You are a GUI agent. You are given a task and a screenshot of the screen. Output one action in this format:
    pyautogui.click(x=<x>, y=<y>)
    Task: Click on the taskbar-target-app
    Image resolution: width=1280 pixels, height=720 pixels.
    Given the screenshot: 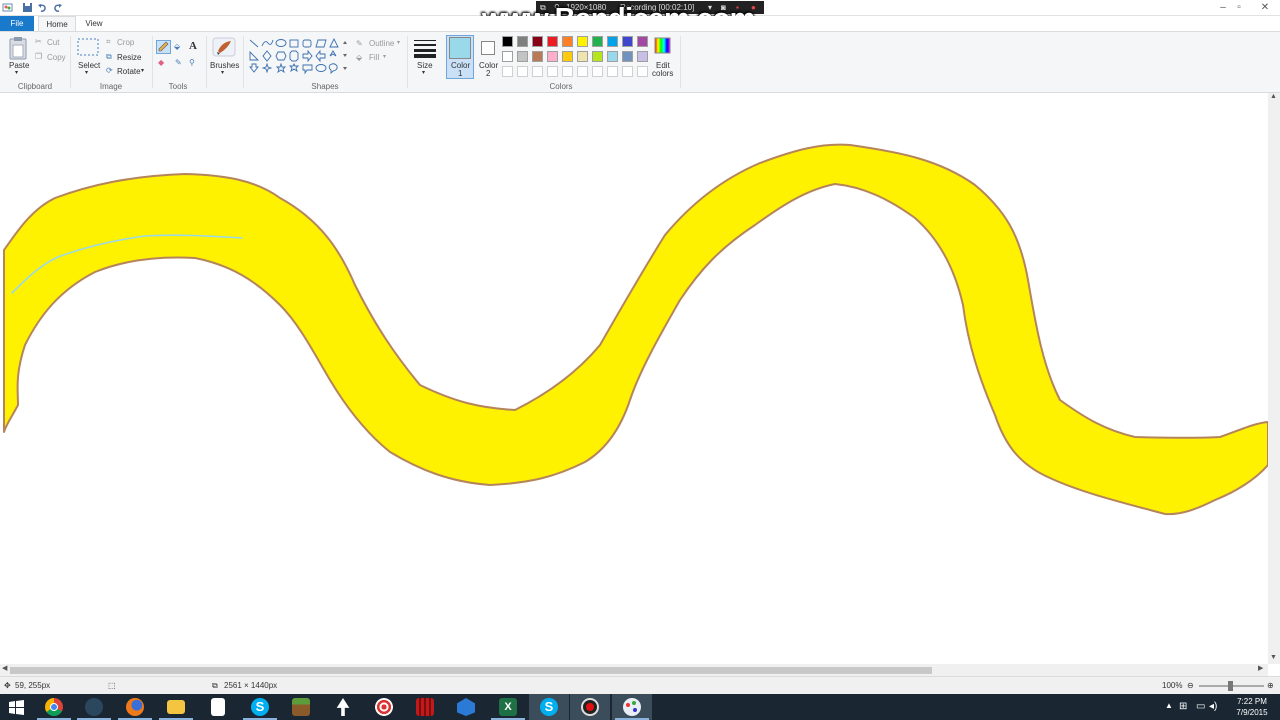 What is the action you would take?
    pyautogui.click(x=384, y=707)
    